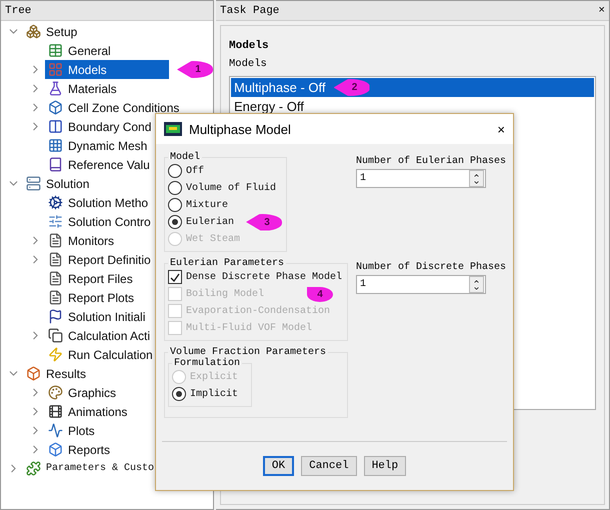 This screenshot has width=610, height=510. Describe the element at coordinates (33, 373) in the screenshot. I see `cube-icon` at that location.